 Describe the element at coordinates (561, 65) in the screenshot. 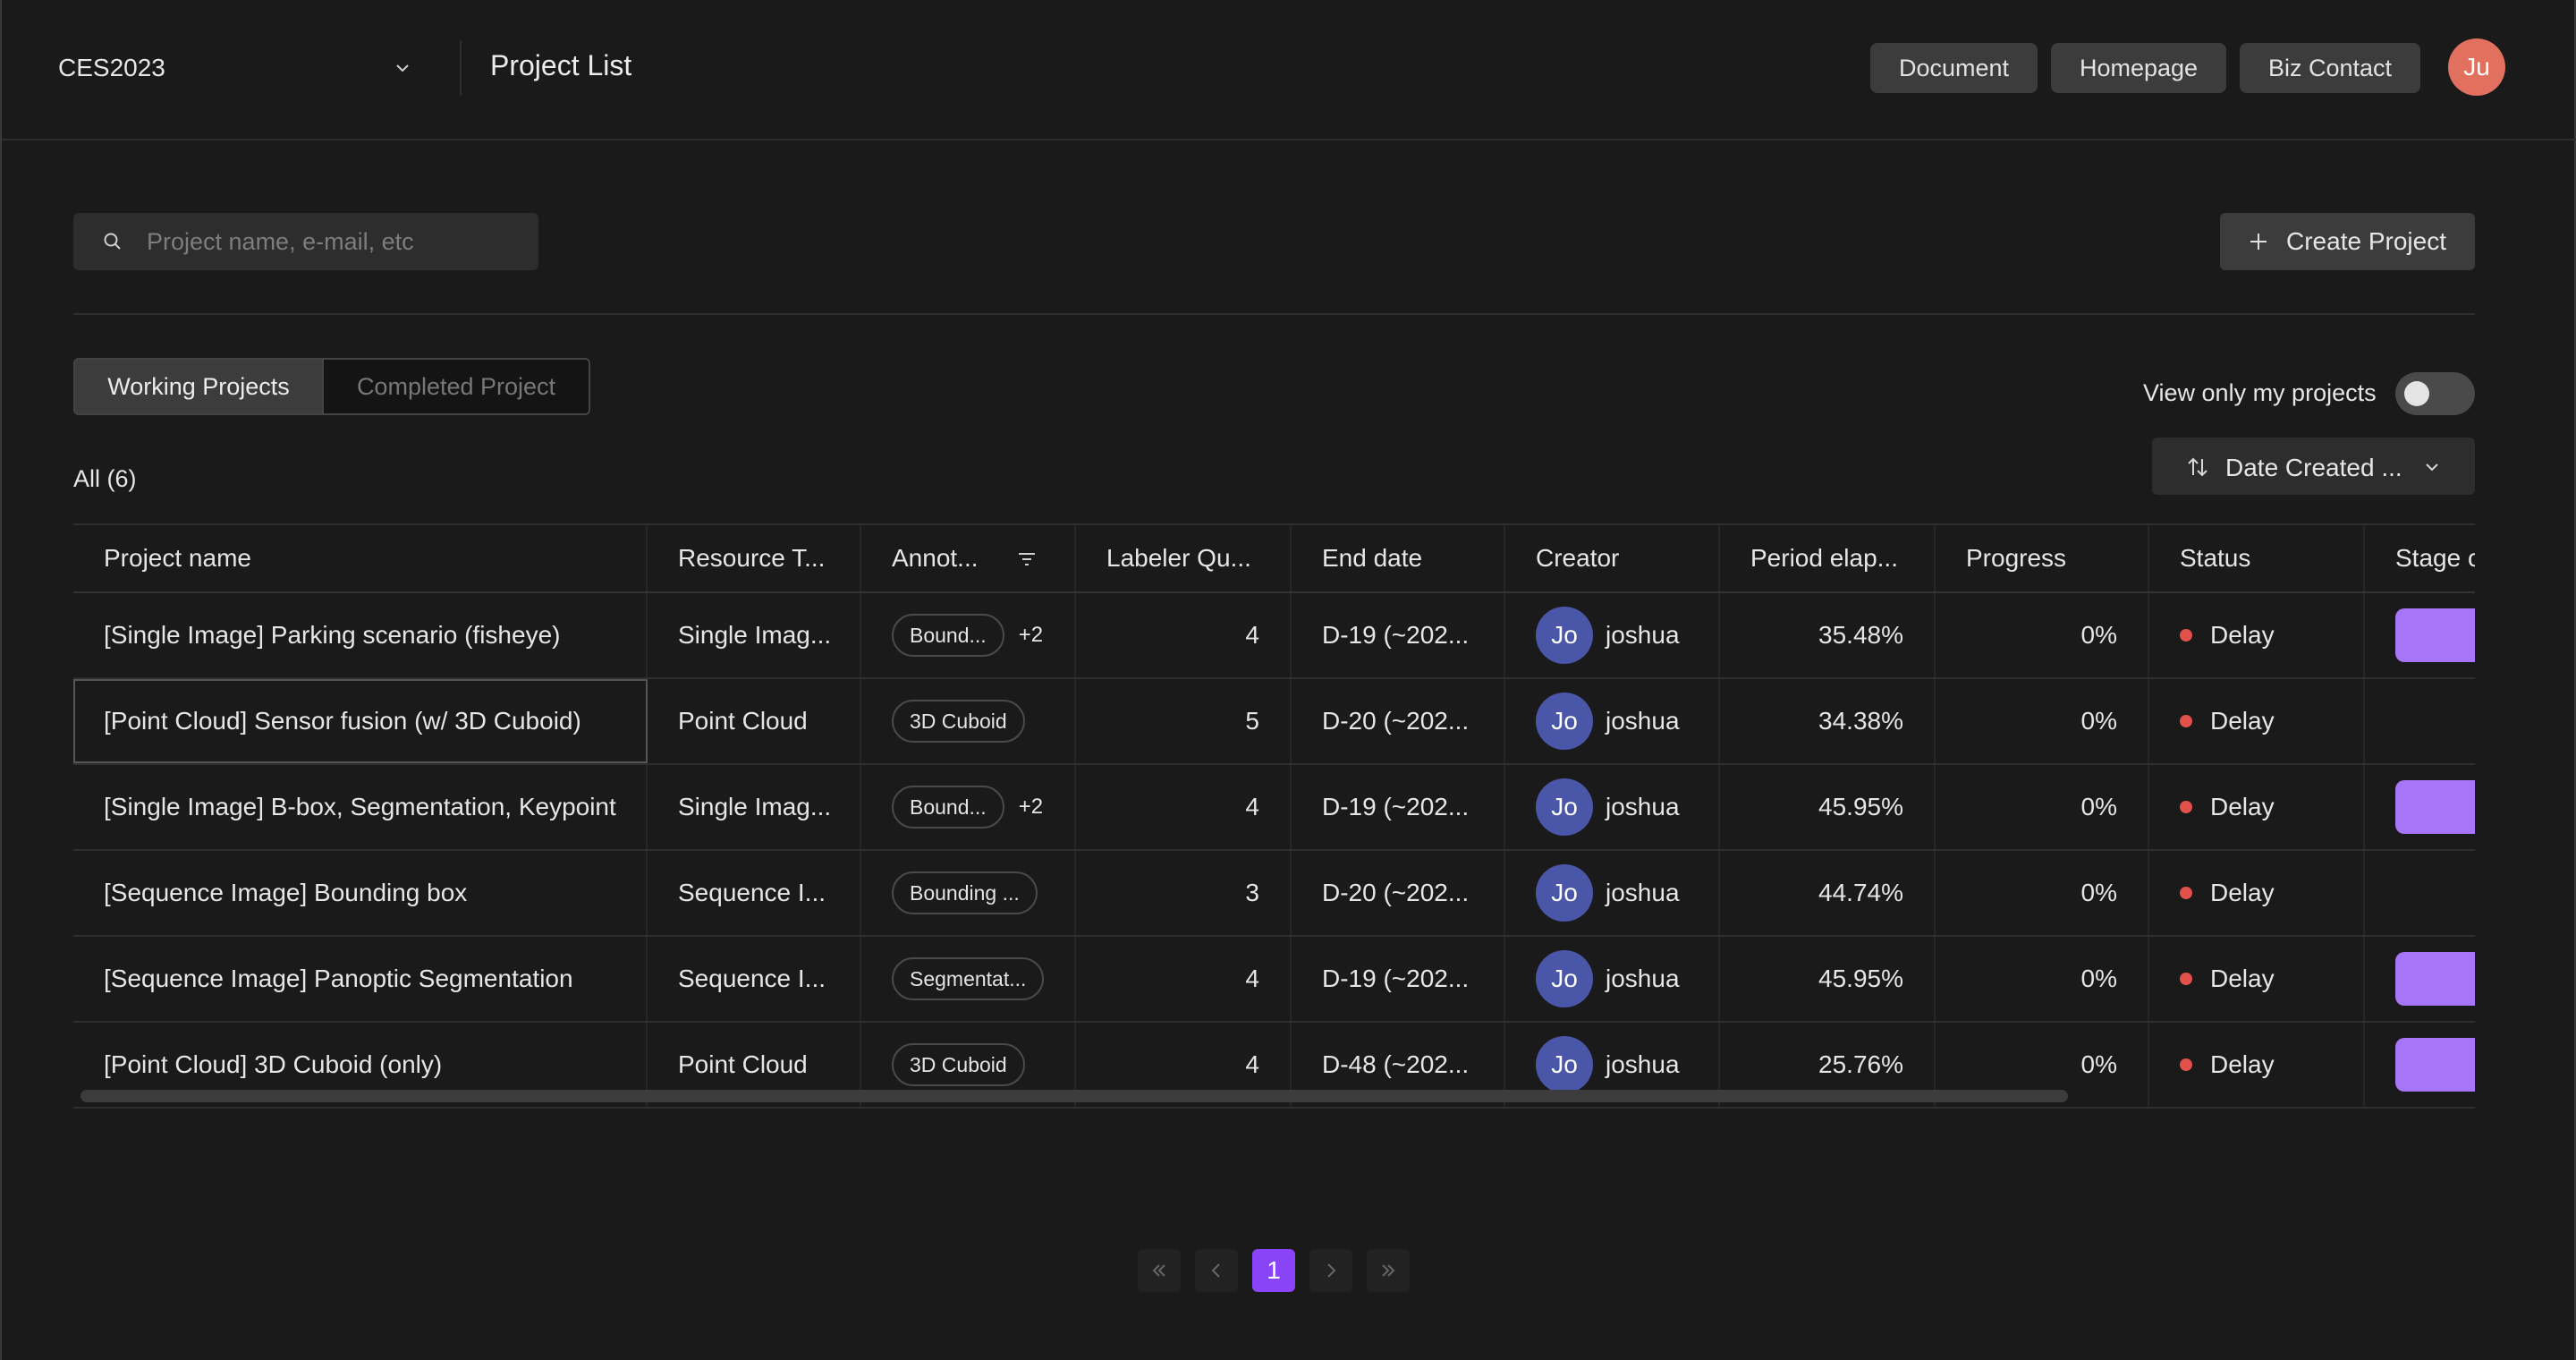

I see `page-title: Project List` at that location.